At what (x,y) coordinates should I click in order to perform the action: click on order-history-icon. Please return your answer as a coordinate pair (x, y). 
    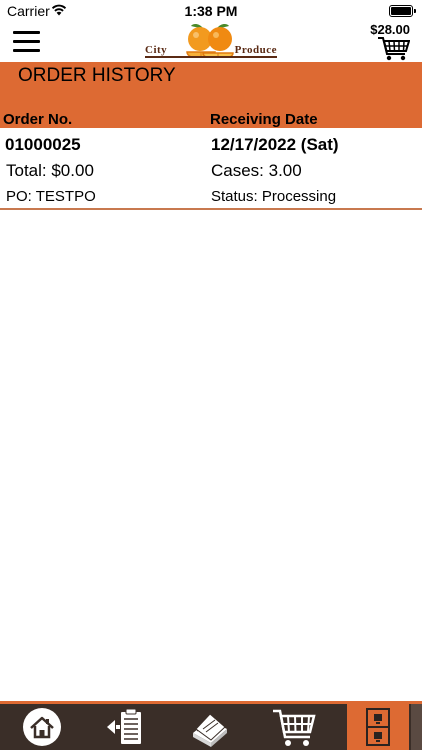
    Looking at the image, I should click on (378, 727).